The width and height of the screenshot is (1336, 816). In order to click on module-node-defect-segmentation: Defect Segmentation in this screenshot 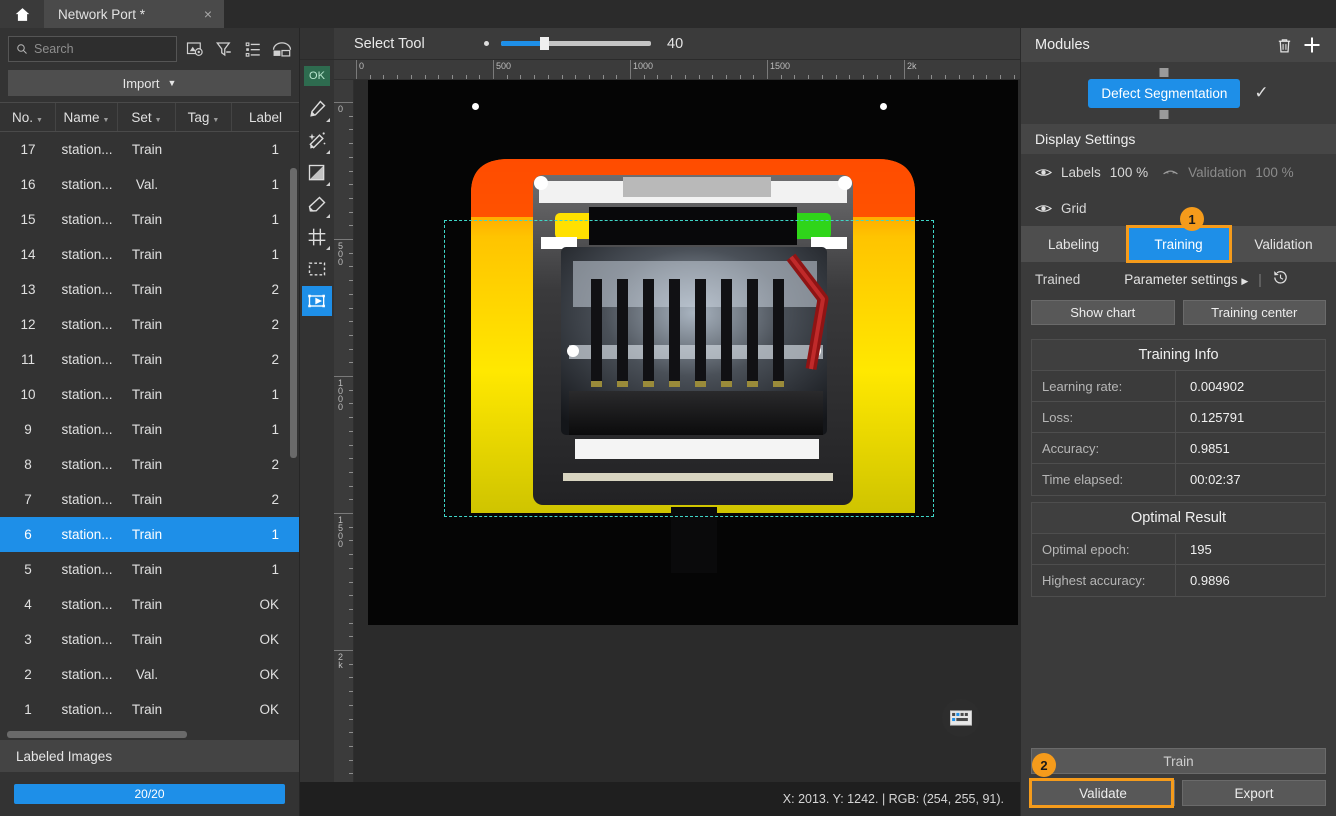, I will do `click(1164, 93)`.